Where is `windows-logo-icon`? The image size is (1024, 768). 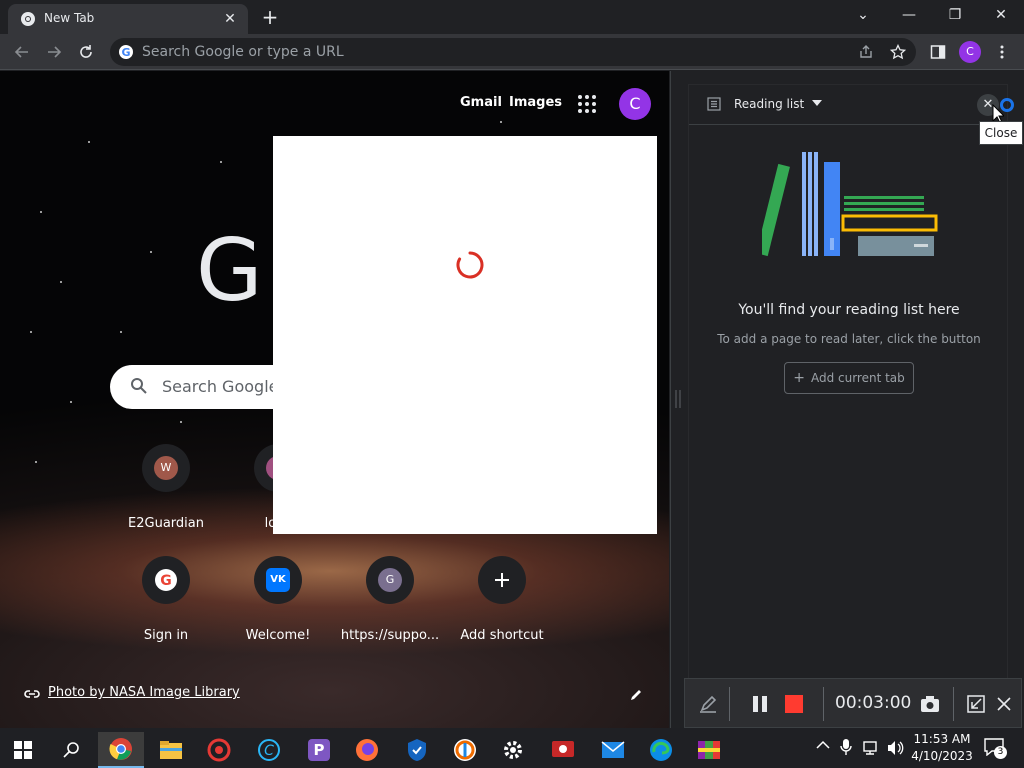
windows-logo-icon is located at coordinates (23, 750).